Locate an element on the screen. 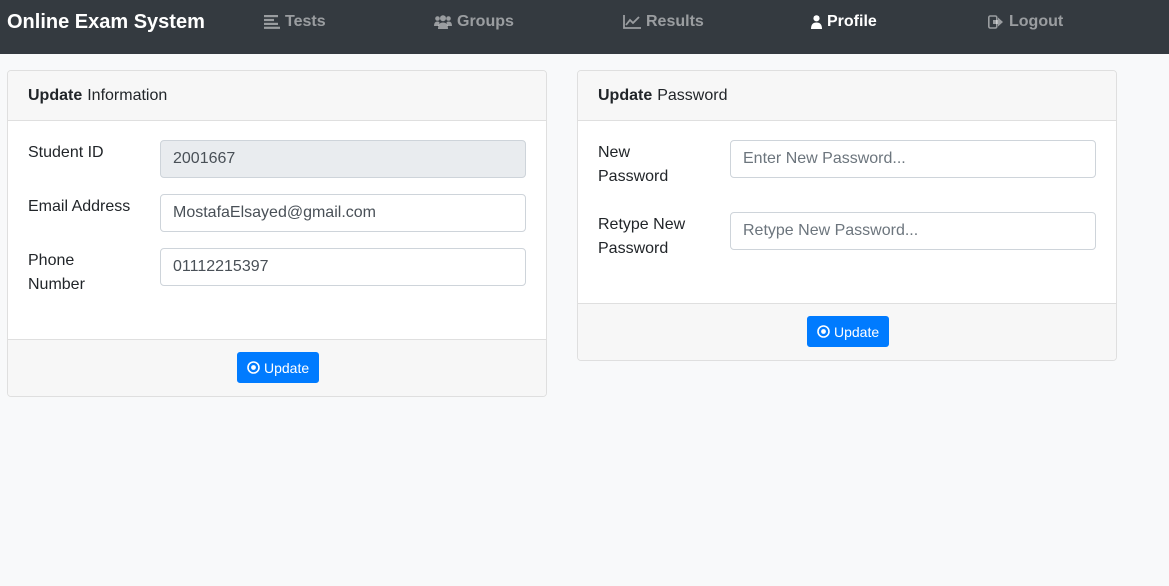  email-field is located at coordinates (343, 213).